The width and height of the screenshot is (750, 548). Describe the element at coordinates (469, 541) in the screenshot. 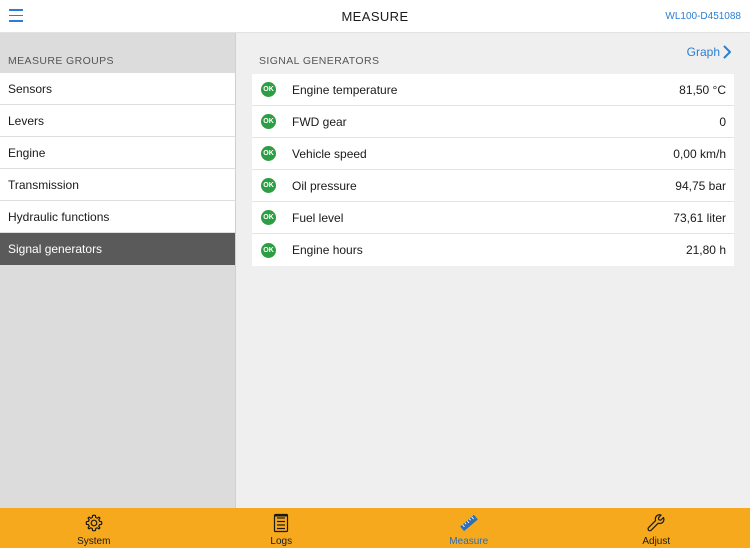

I see `tab-label: Measure` at that location.